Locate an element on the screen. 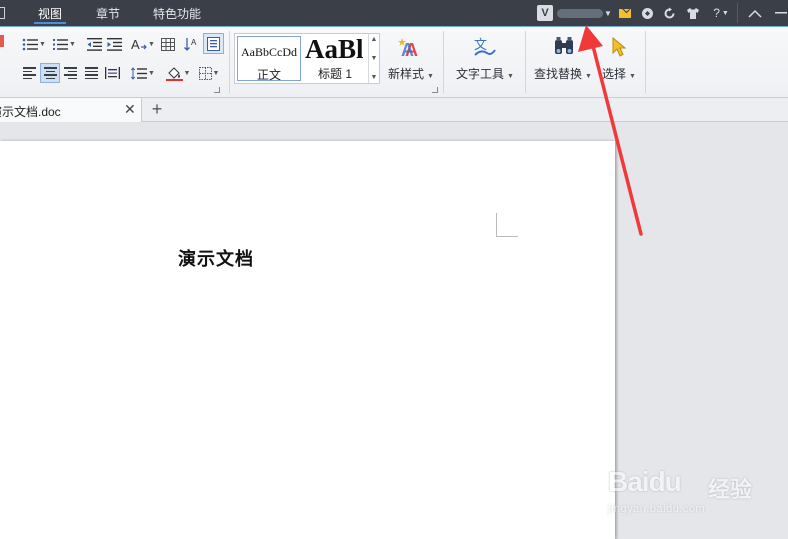  document-tab-title: 演示文档.doc is located at coordinates (30, 112).